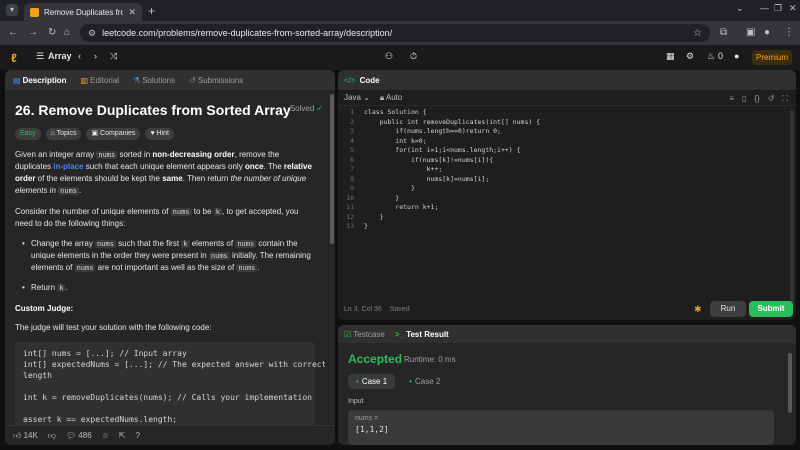 The width and height of the screenshot is (800, 450). What do you see at coordinates (122, 435) in the screenshot?
I see `share-icon: ⇱` at bounding box center [122, 435].